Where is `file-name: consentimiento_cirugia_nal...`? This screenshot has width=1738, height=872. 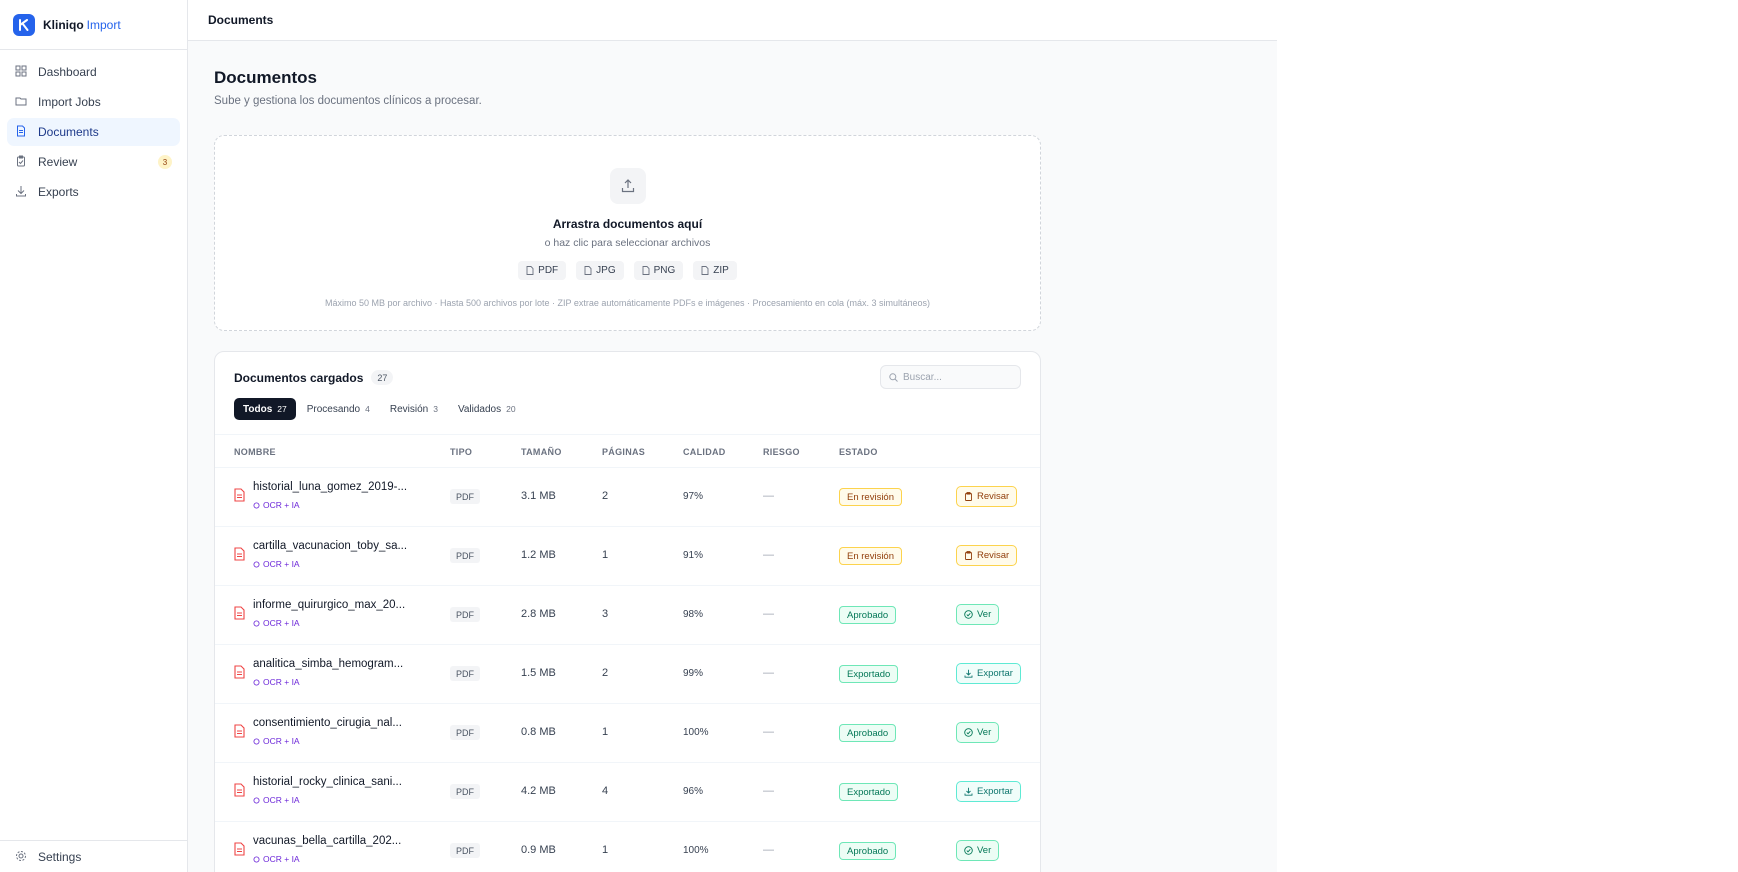
file-name: consentimiento_cirugia_nal... is located at coordinates (335, 723).